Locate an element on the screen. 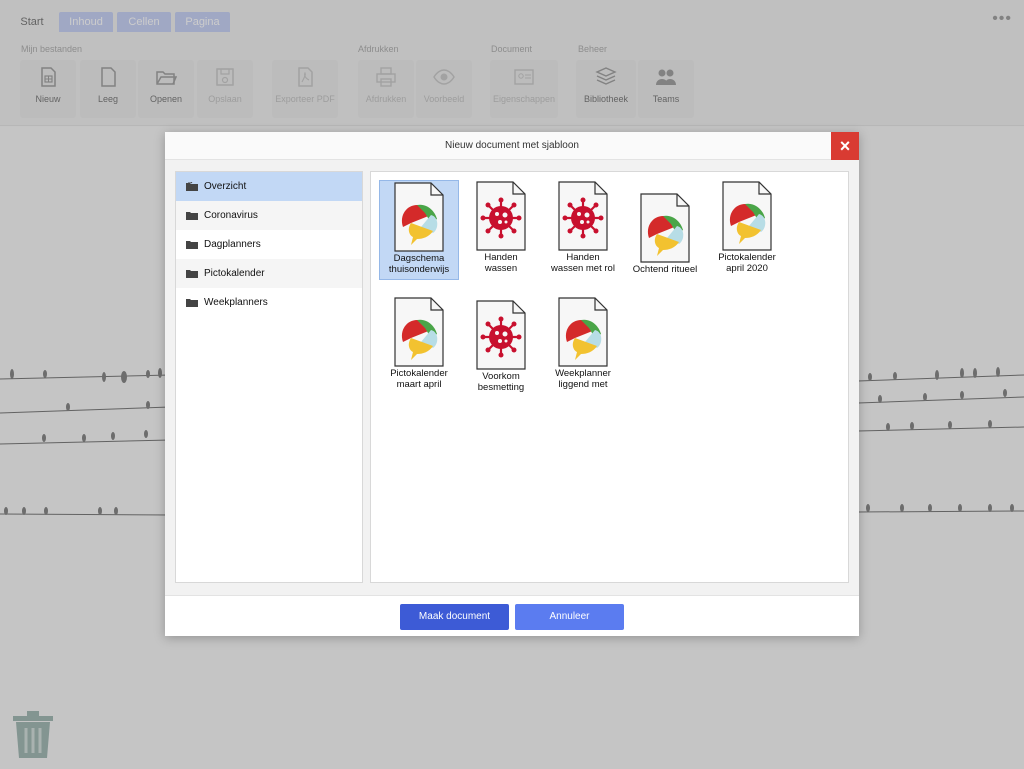 The width and height of the screenshot is (1024, 769). dialog-header: Nieuw document met sjabloon × is located at coordinates (512, 146).